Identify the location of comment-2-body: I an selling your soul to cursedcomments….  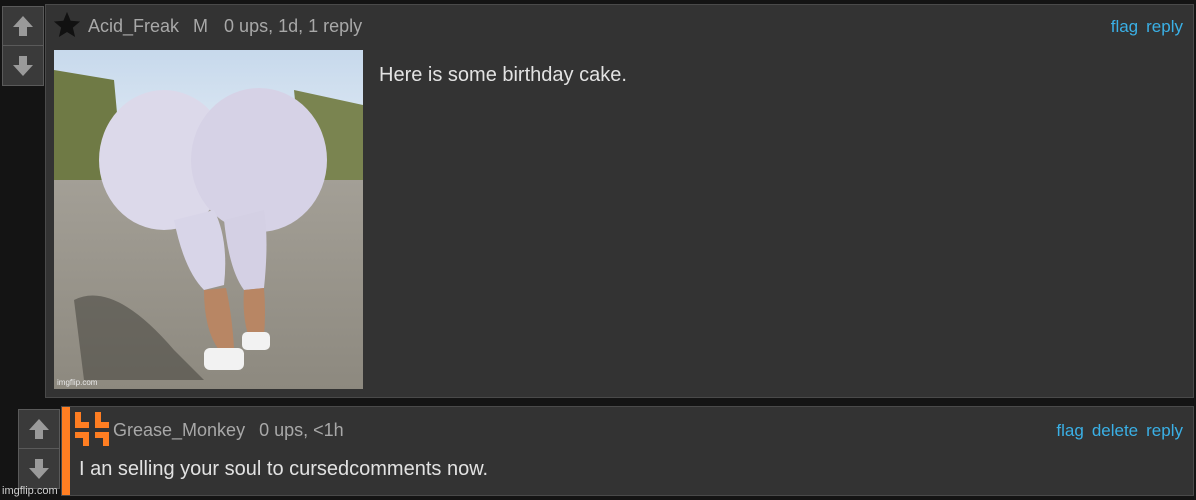
(284, 469).